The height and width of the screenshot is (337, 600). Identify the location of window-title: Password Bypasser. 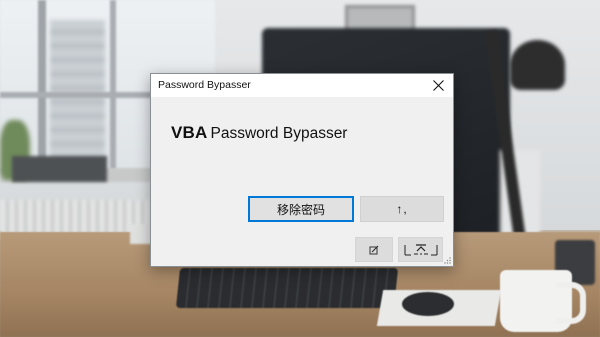
(204, 85).